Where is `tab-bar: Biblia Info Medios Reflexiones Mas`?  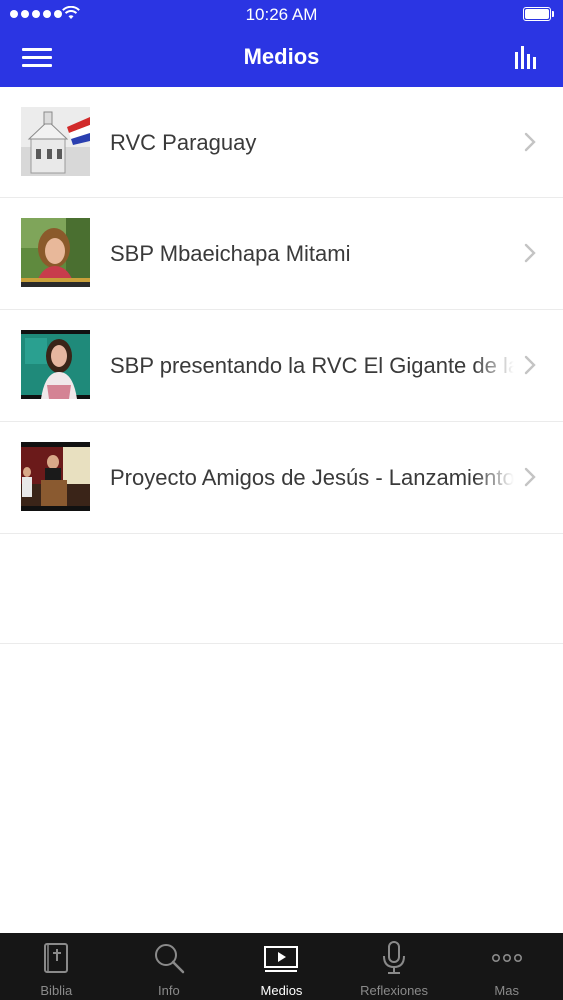
tab-bar: Biblia Info Medios Reflexiones Mas is located at coordinates (281, 966).